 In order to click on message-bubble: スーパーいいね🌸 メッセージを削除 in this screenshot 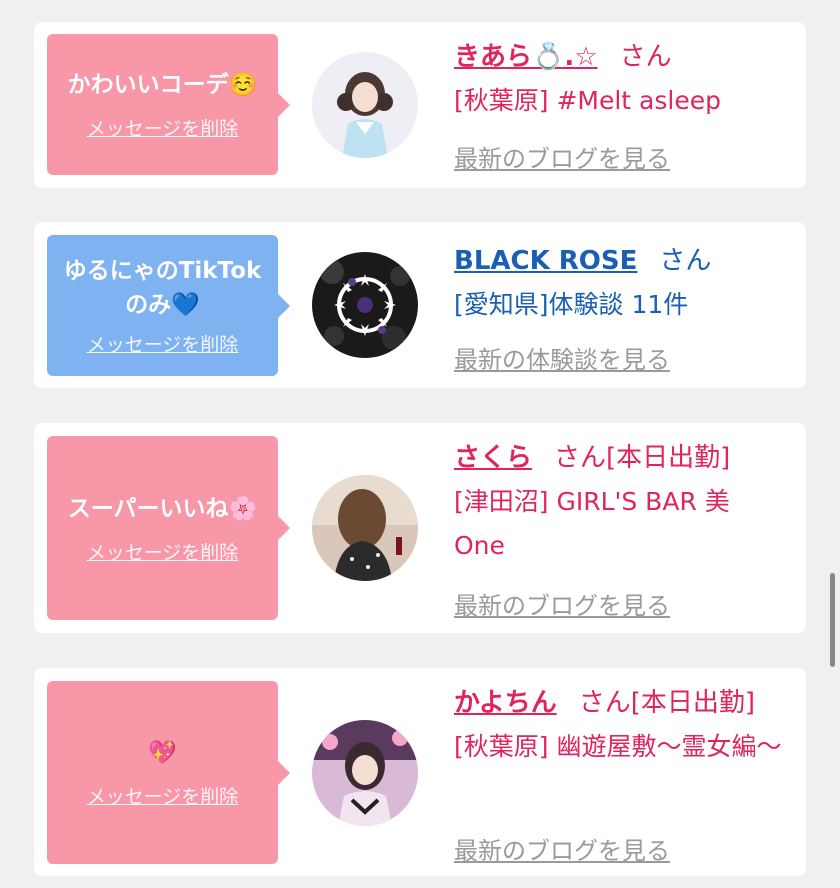, I will do `click(168, 528)`.